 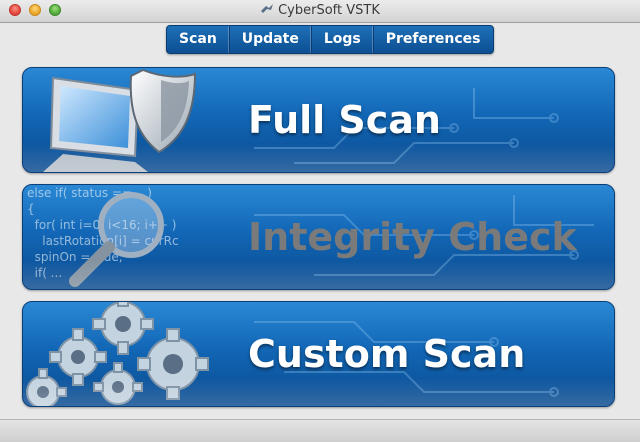 What do you see at coordinates (320, 430) in the screenshot?
I see `status-bar` at bounding box center [320, 430].